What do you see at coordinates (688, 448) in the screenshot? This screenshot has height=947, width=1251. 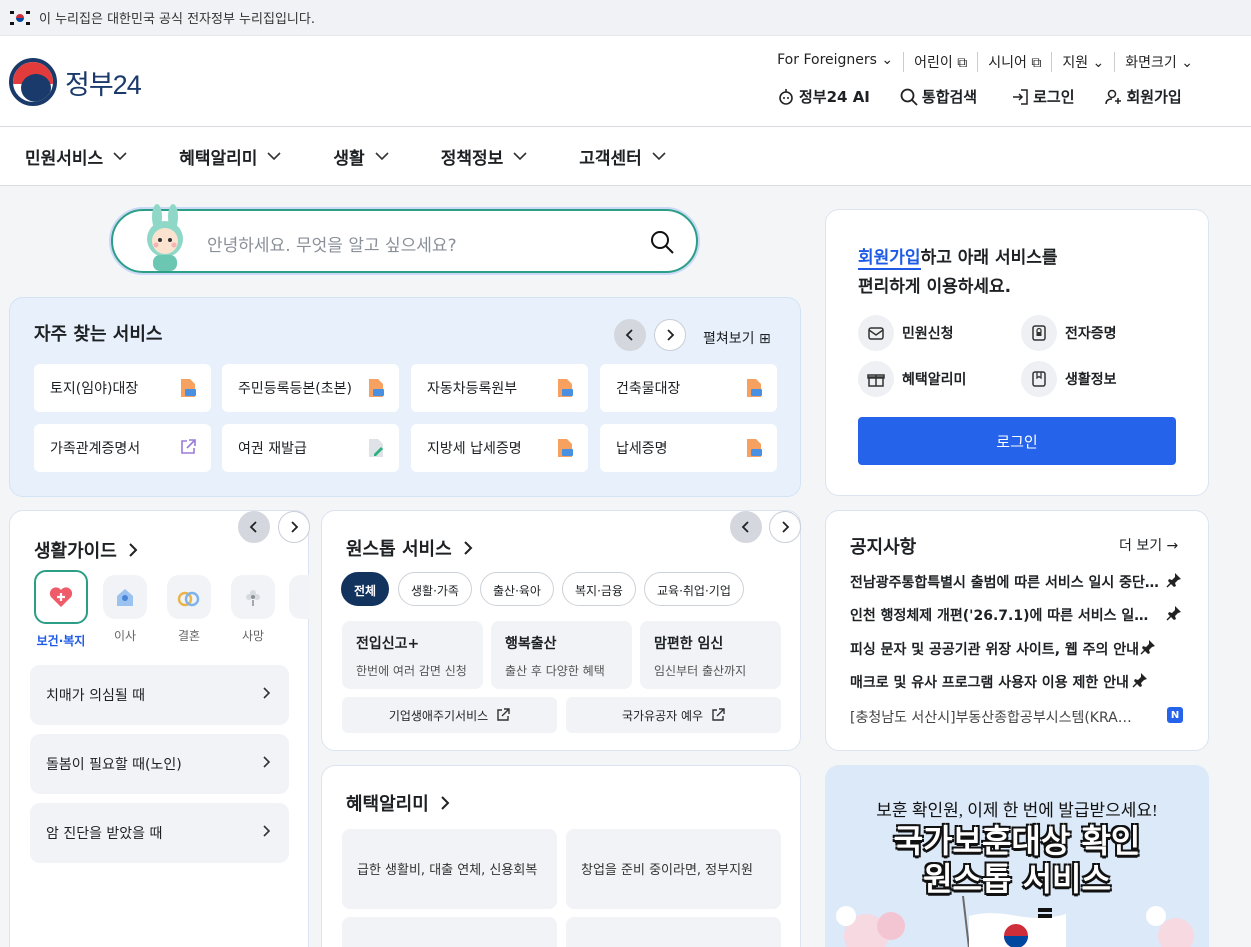 I see `service-item: 납세증명` at bounding box center [688, 448].